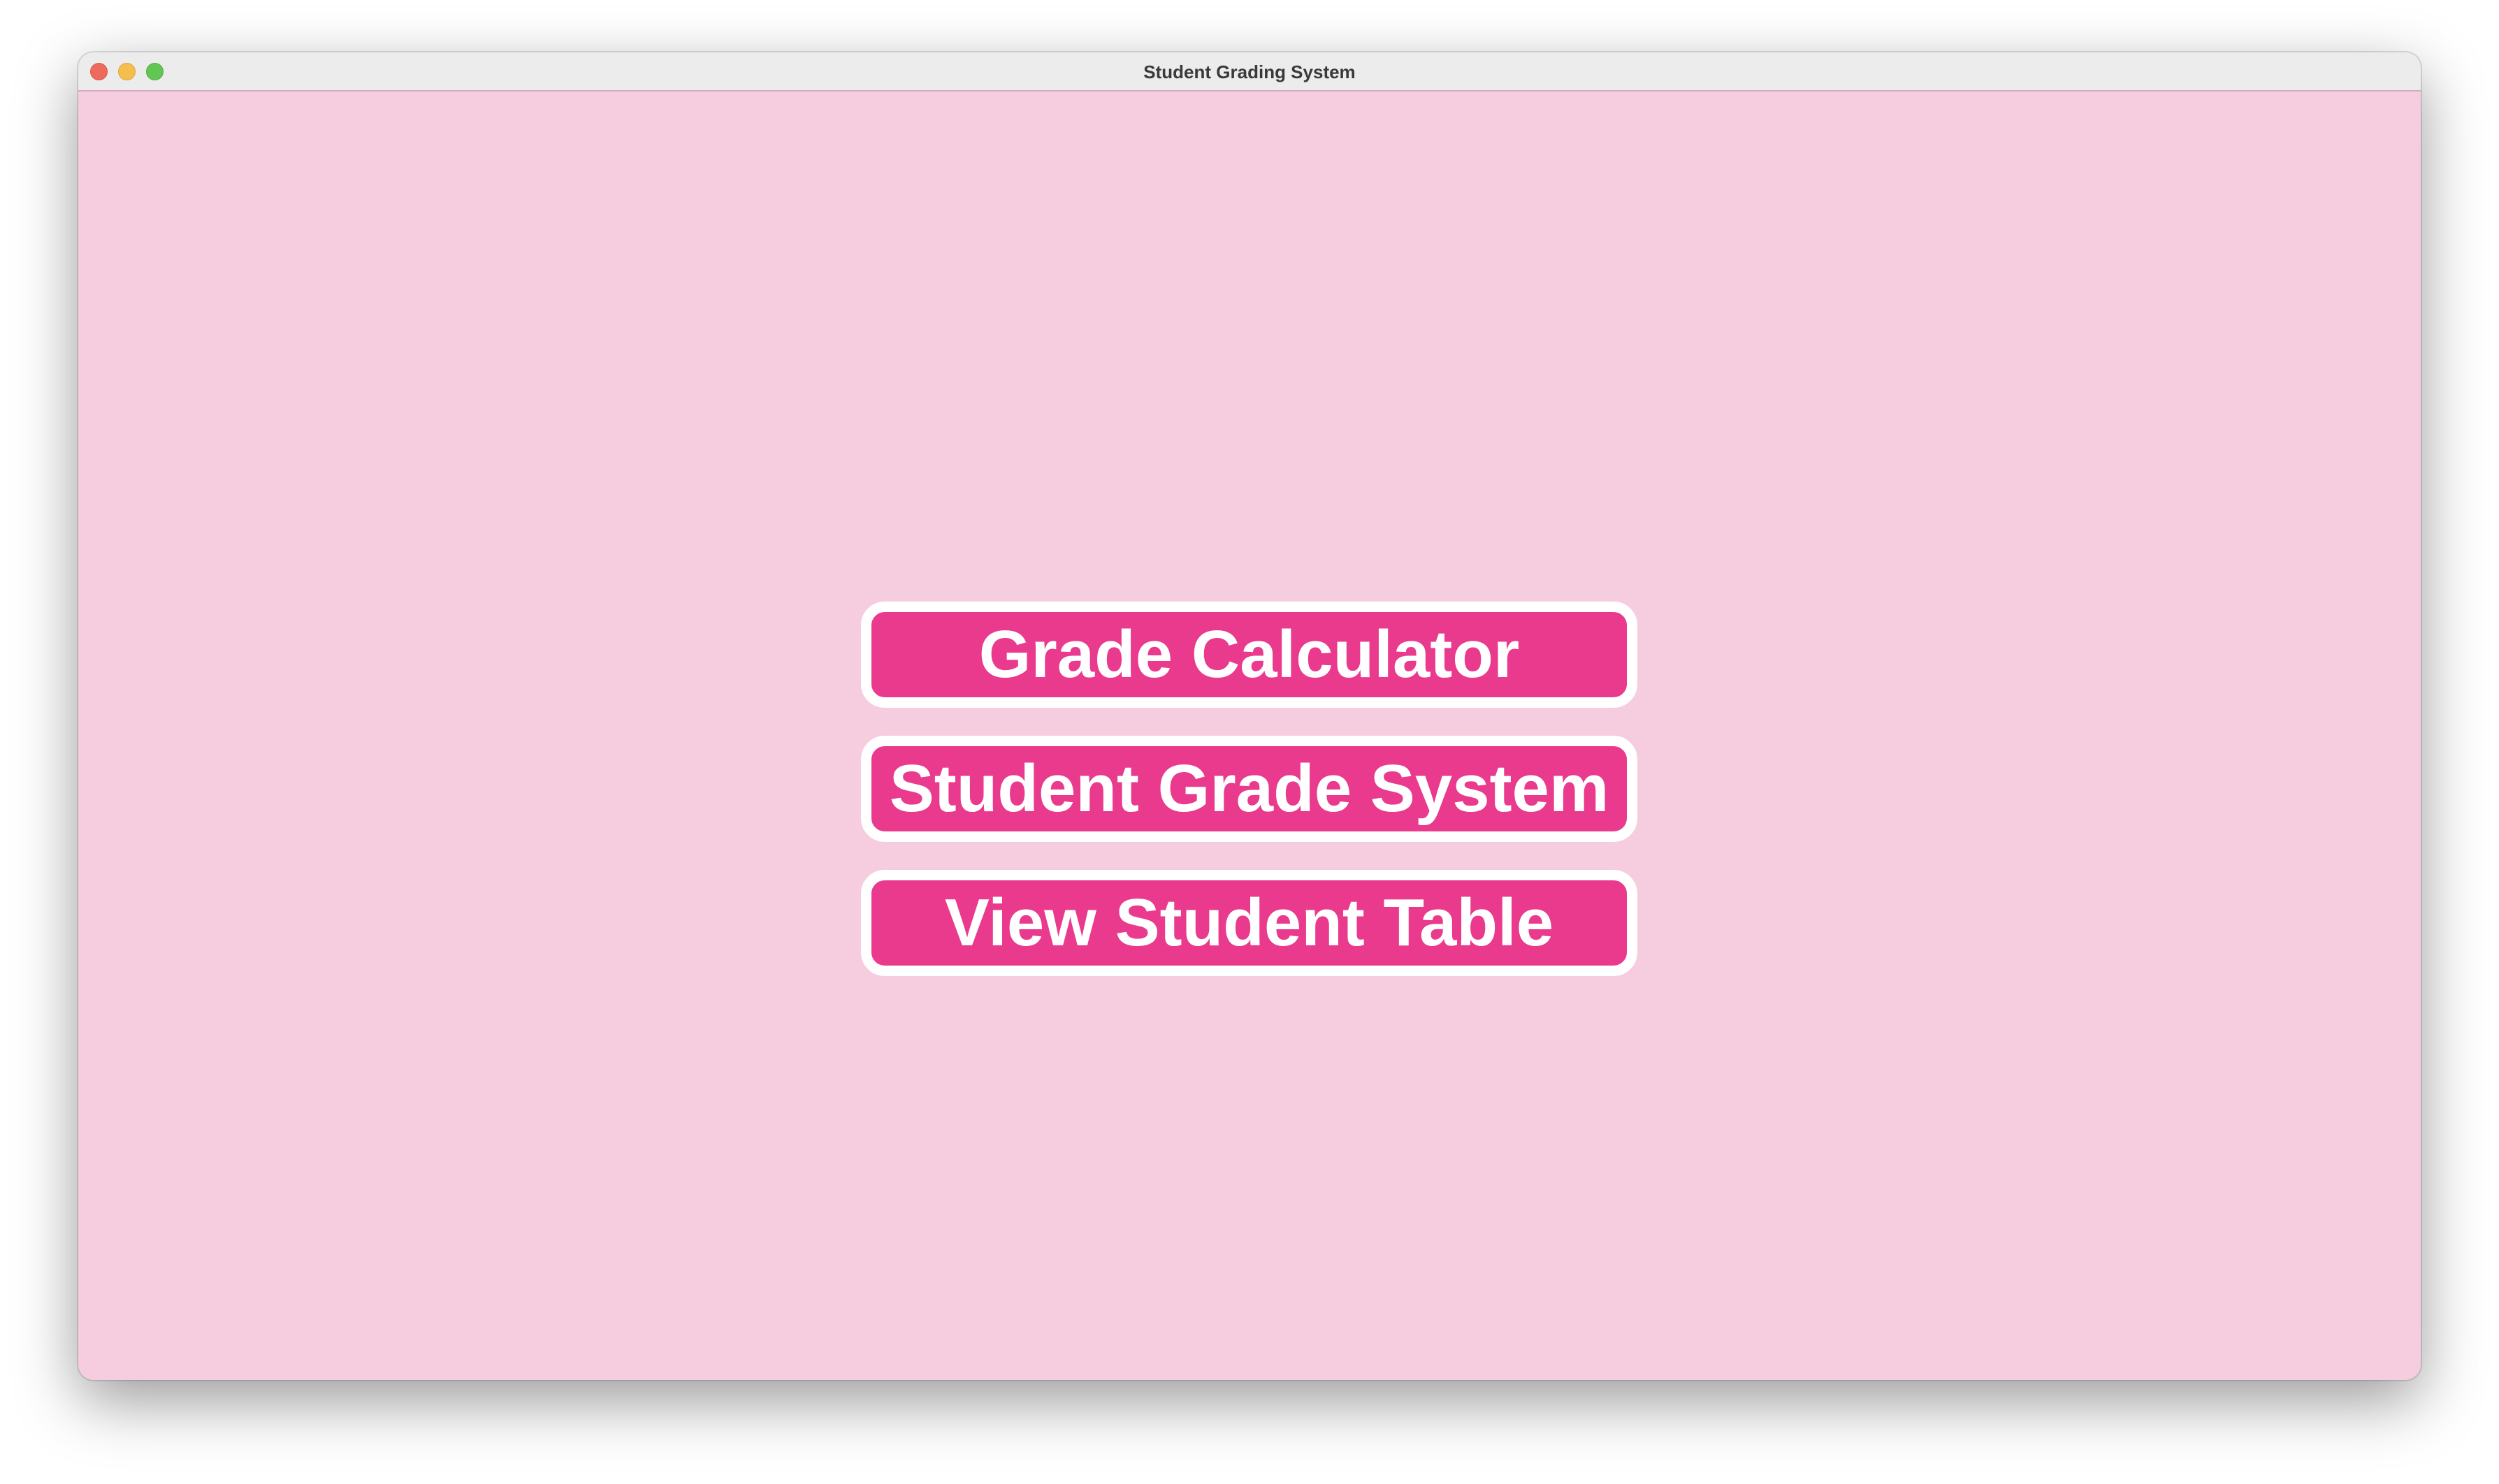  Describe the element at coordinates (1249, 789) in the screenshot. I see `student-grade-system-button: Student Grade System` at that location.